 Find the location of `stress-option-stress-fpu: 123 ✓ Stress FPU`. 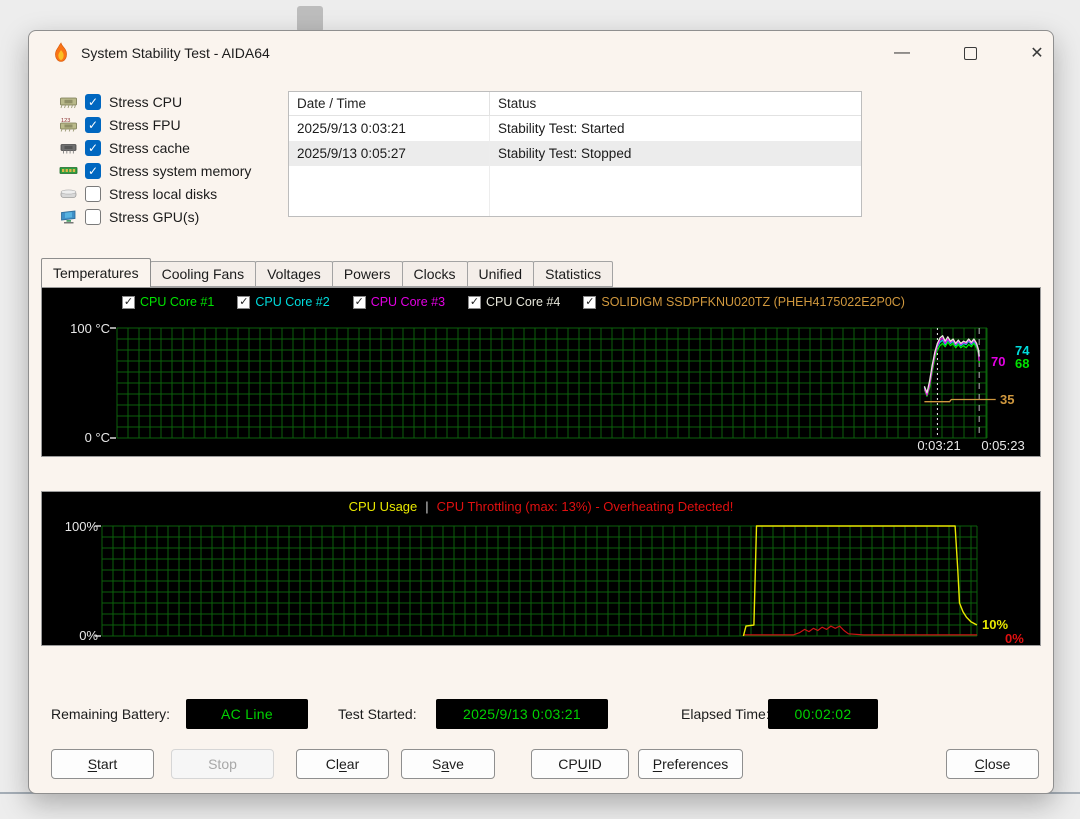

stress-option-stress-fpu: 123 ✓ Stress FPU is located at coordinates (155, 124).